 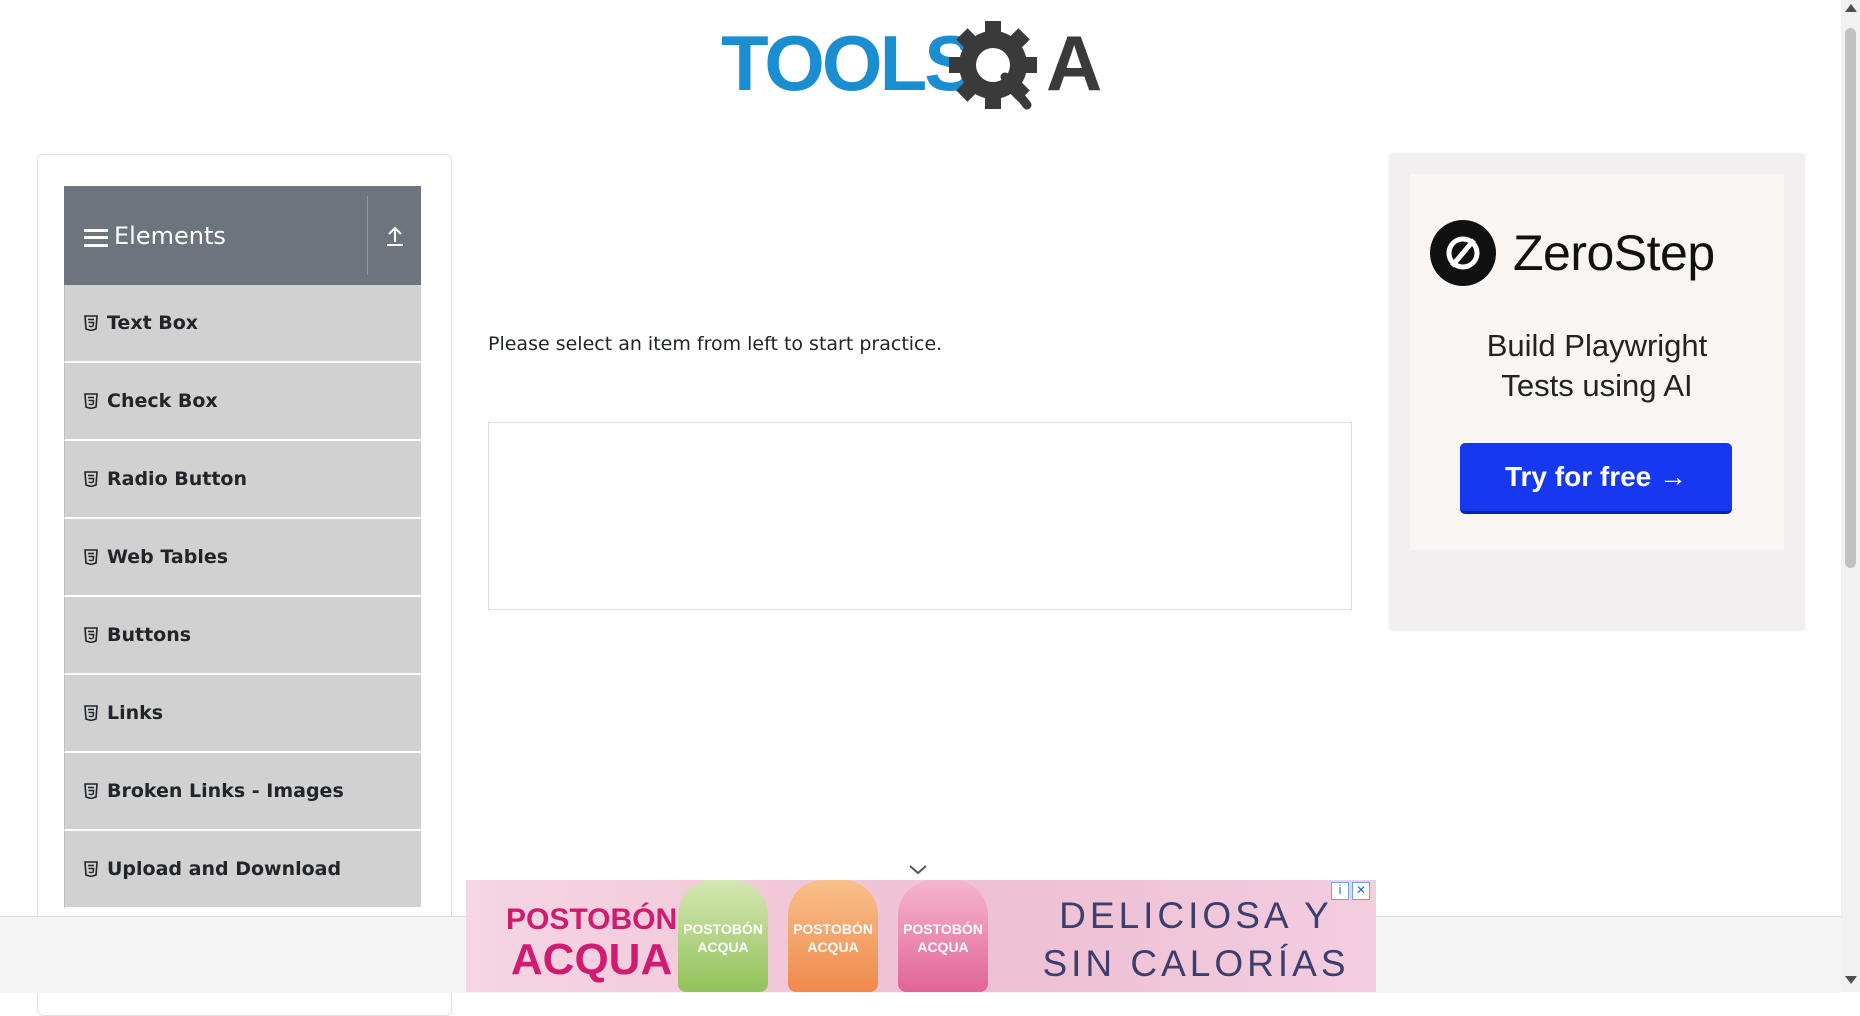 I want to click on ad-slogan: DELICIOSA Y SIN CALORÍAS, so click(x=1196, y=940).